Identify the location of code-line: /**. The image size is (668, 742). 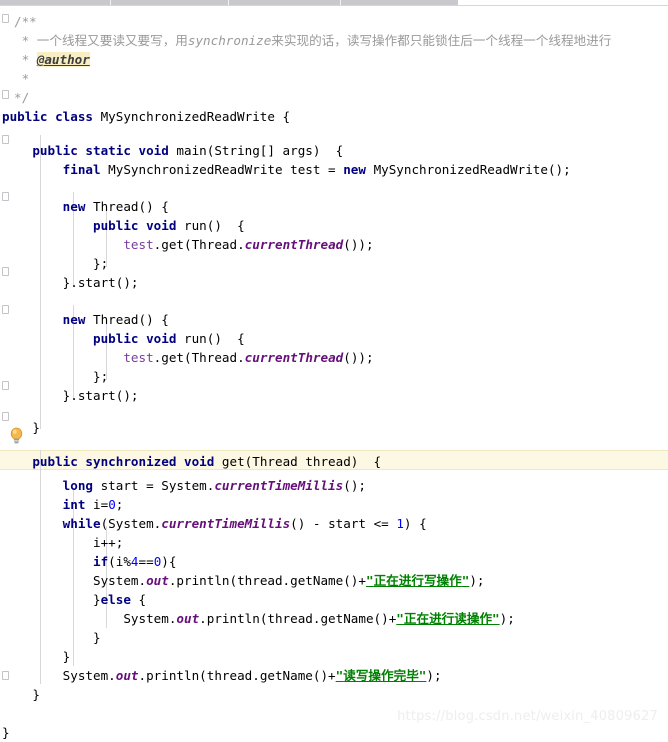
(341, 21).